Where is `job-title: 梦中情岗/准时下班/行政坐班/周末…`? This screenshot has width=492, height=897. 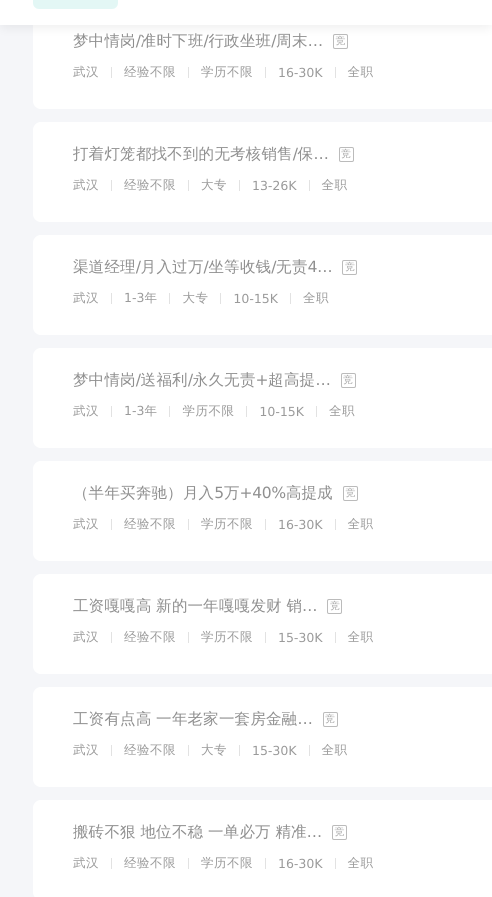
job-title: 梦中情岗/准时下班/行政坐班/周末… is located at coordinates (198, 41).